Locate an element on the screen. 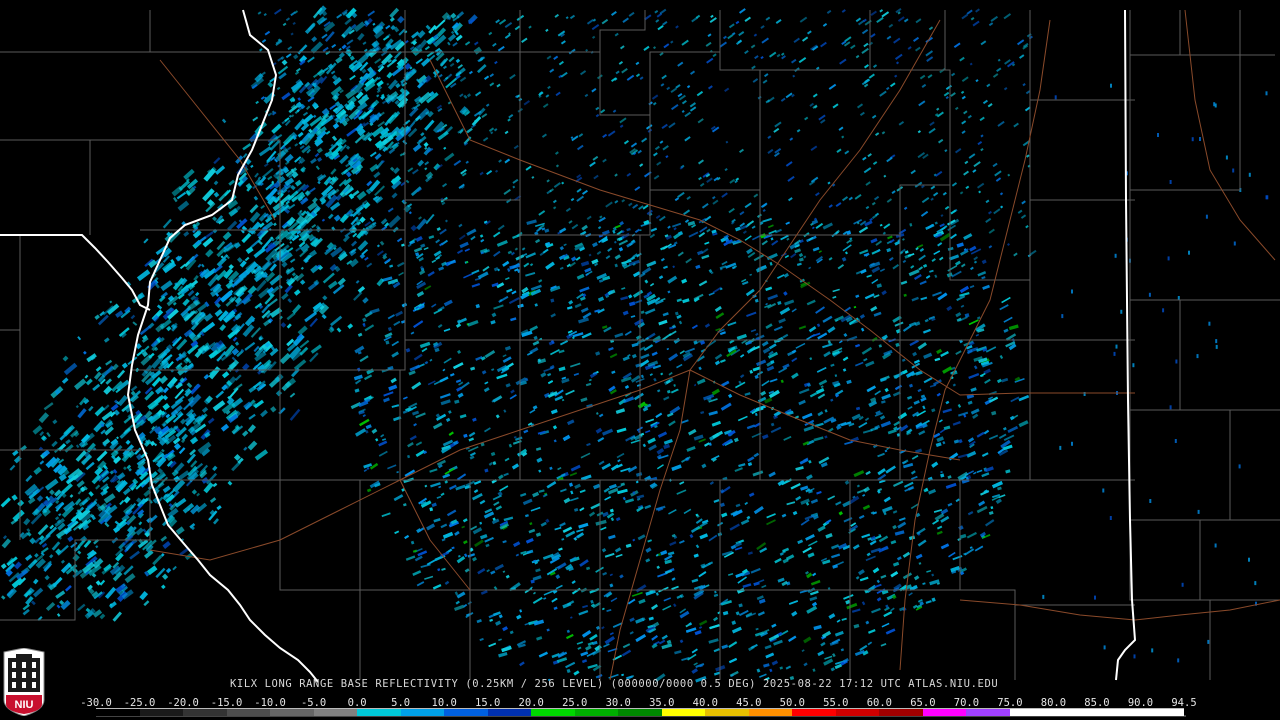 The height and width of the screenshot is (720, 1280). niu-tower-logo-icon: NIU is located at coordinates (24, 682).